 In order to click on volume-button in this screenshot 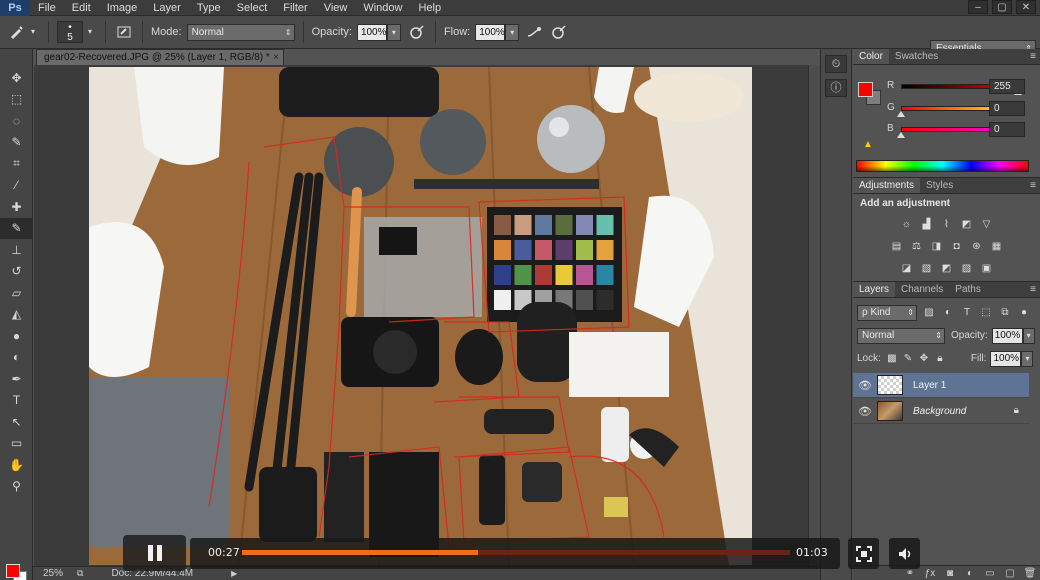, I will do `click(904, 553)`.